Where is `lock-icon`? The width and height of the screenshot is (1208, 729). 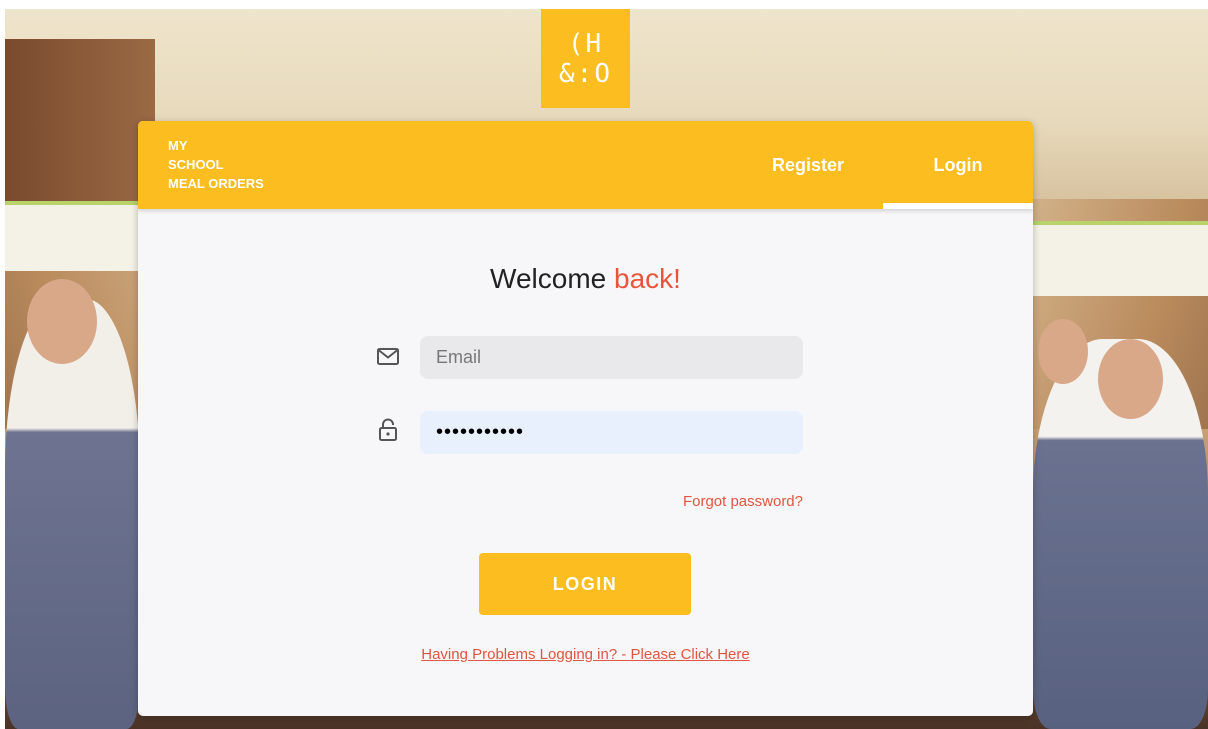 lock-icon is located at coordinates (388, 429).